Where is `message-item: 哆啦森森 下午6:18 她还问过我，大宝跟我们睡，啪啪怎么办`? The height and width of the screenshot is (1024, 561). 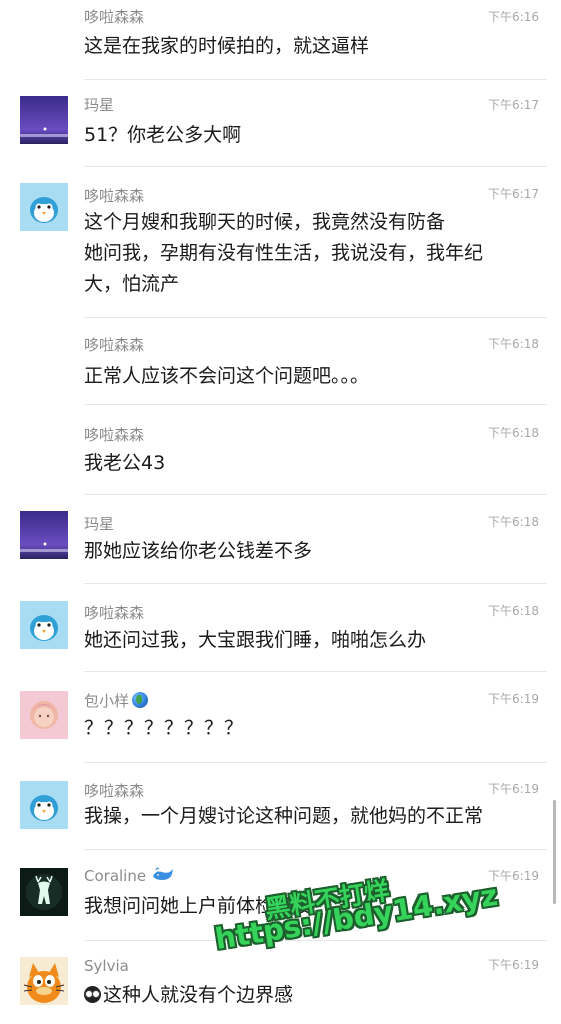 message-item: 哆啦森森 下午6:18 她还问过我，大宝跟我们睡，啪啪怎么办 is located at coordinates (280, 628).